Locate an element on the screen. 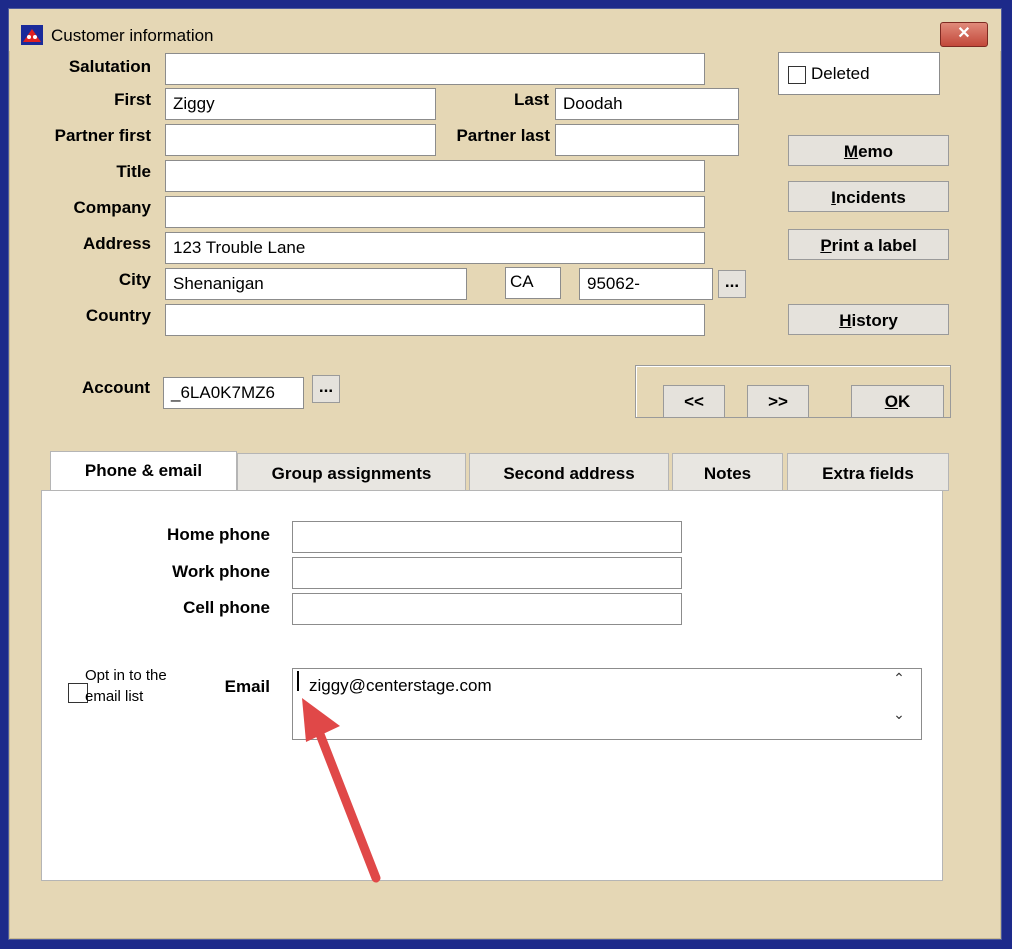 This screenshot has width=1012, height=949. home-phone-label: Home phone is located at coordinates (218, 534).